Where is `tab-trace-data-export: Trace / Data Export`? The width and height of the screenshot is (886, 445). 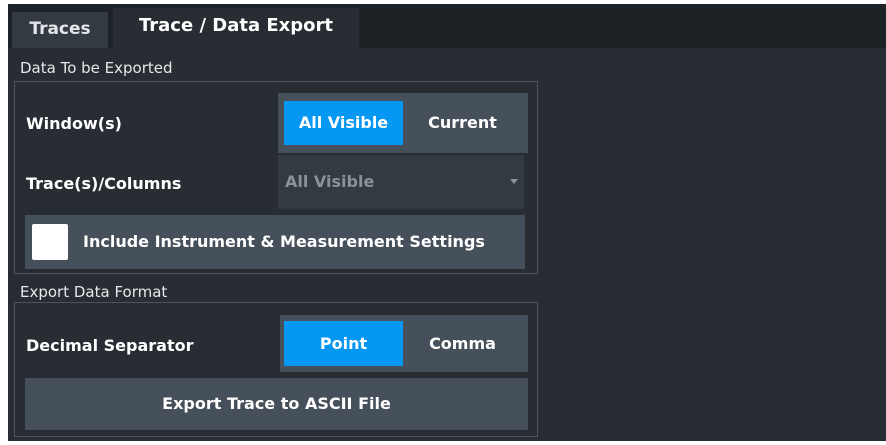 tab-trace-data-export: Trace / Data Export is located at coordinates (236, 28).